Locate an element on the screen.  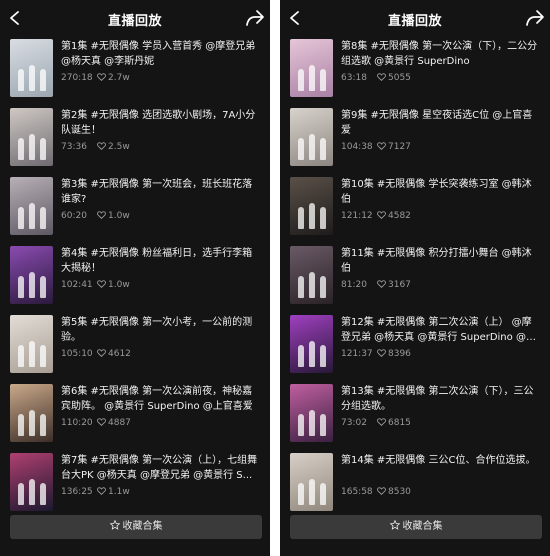
episode-item: 第4集 #无限偶像 粉丝福利日，选手行李箱大揭秘！ 102:41 1.0w is located at coordinates (135, 275).